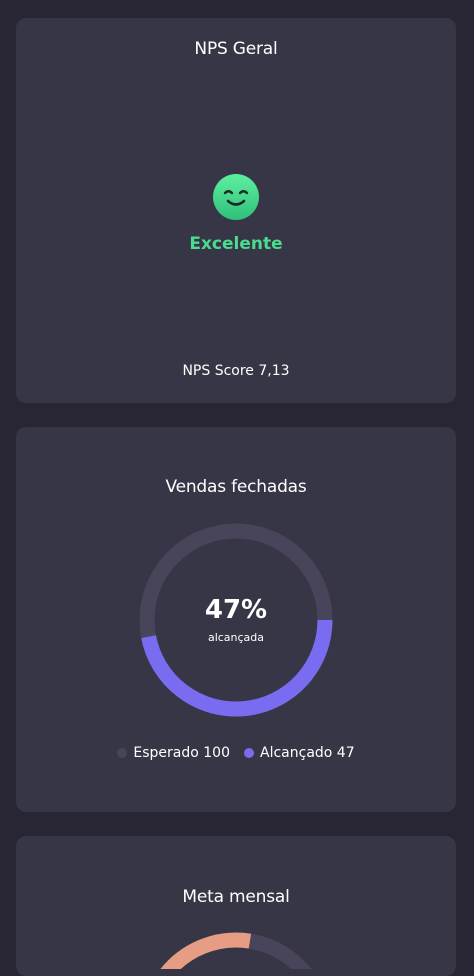  I want to click on monthly-goal-donut-chart, so click(236, 950).